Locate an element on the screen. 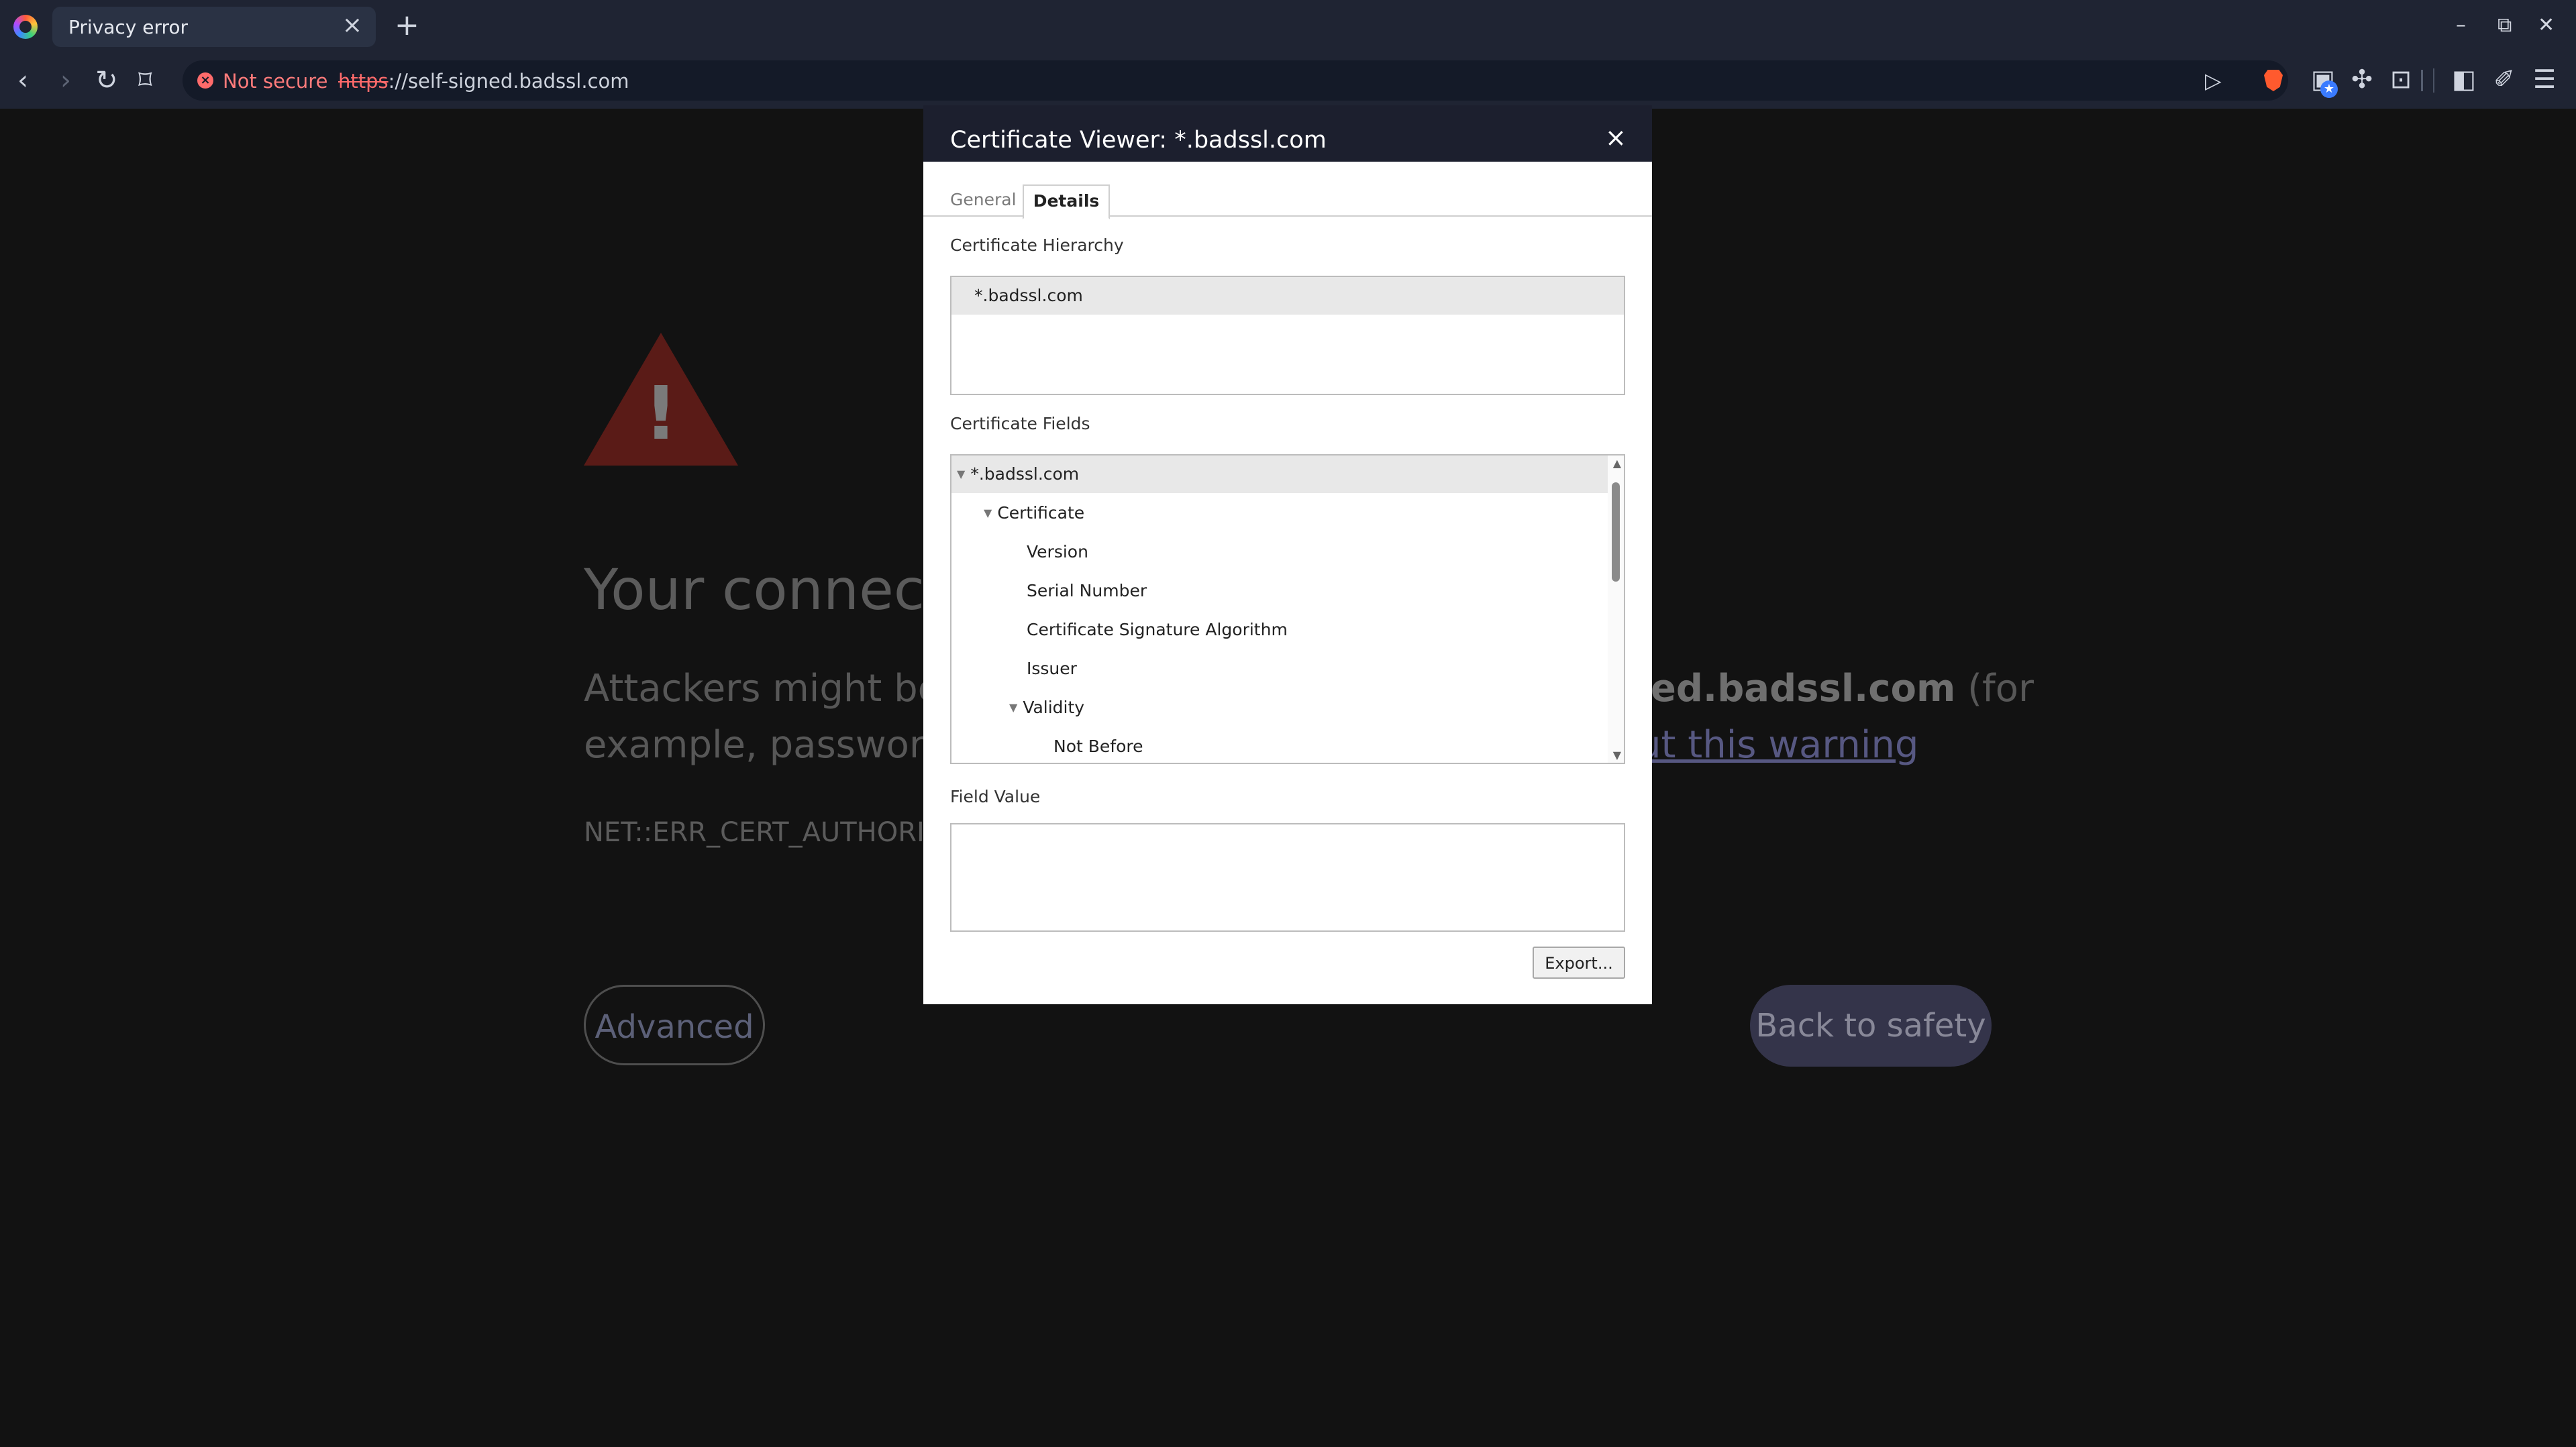 The height and width of the screenshot is (1447, 2576). tree-item-issuer: Issuer is located at coordinates (1052, 669).